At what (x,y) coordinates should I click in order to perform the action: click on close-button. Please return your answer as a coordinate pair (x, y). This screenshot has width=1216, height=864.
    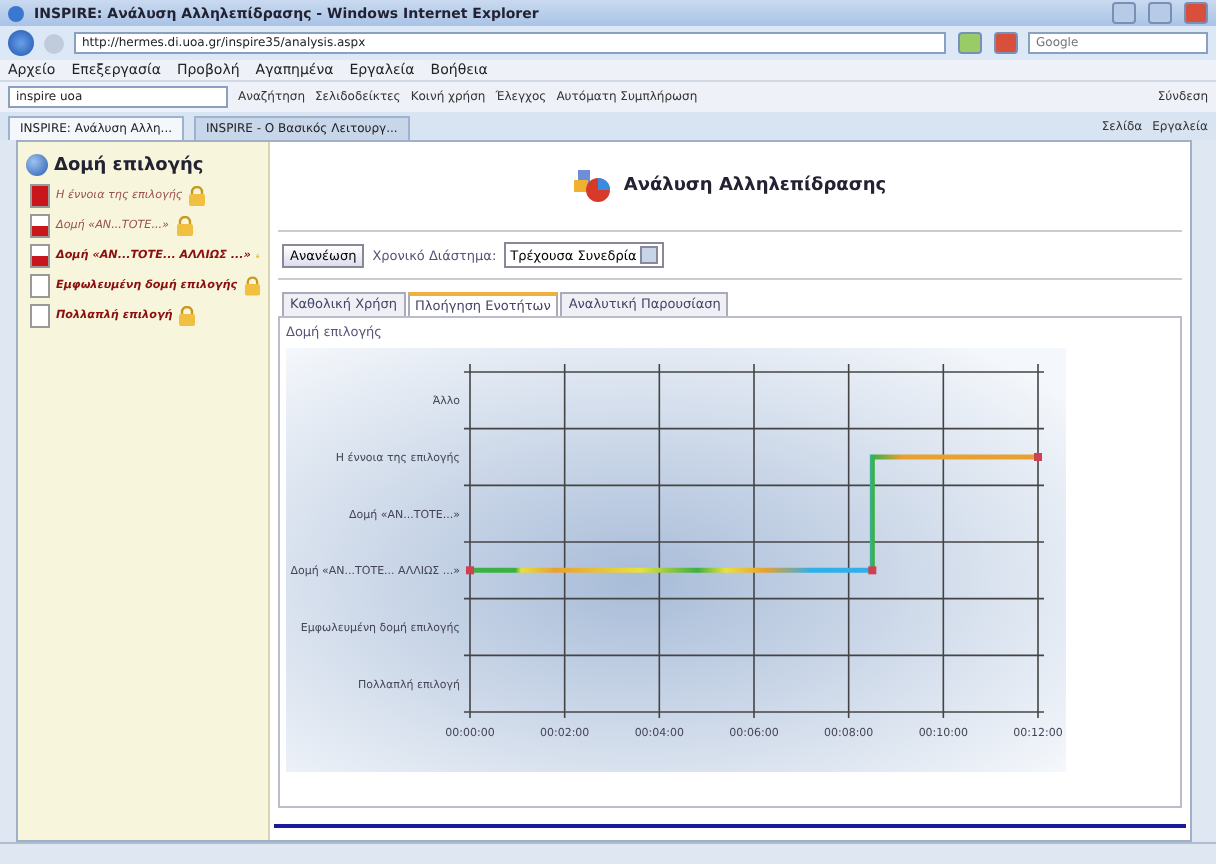
    Looking at the image, I should click on (1196, 13).